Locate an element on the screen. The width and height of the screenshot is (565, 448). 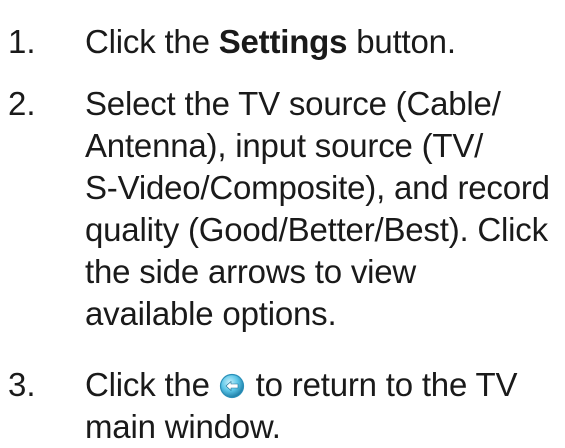
step-text: Click the Settings button. is located at coordinates (270, 41).